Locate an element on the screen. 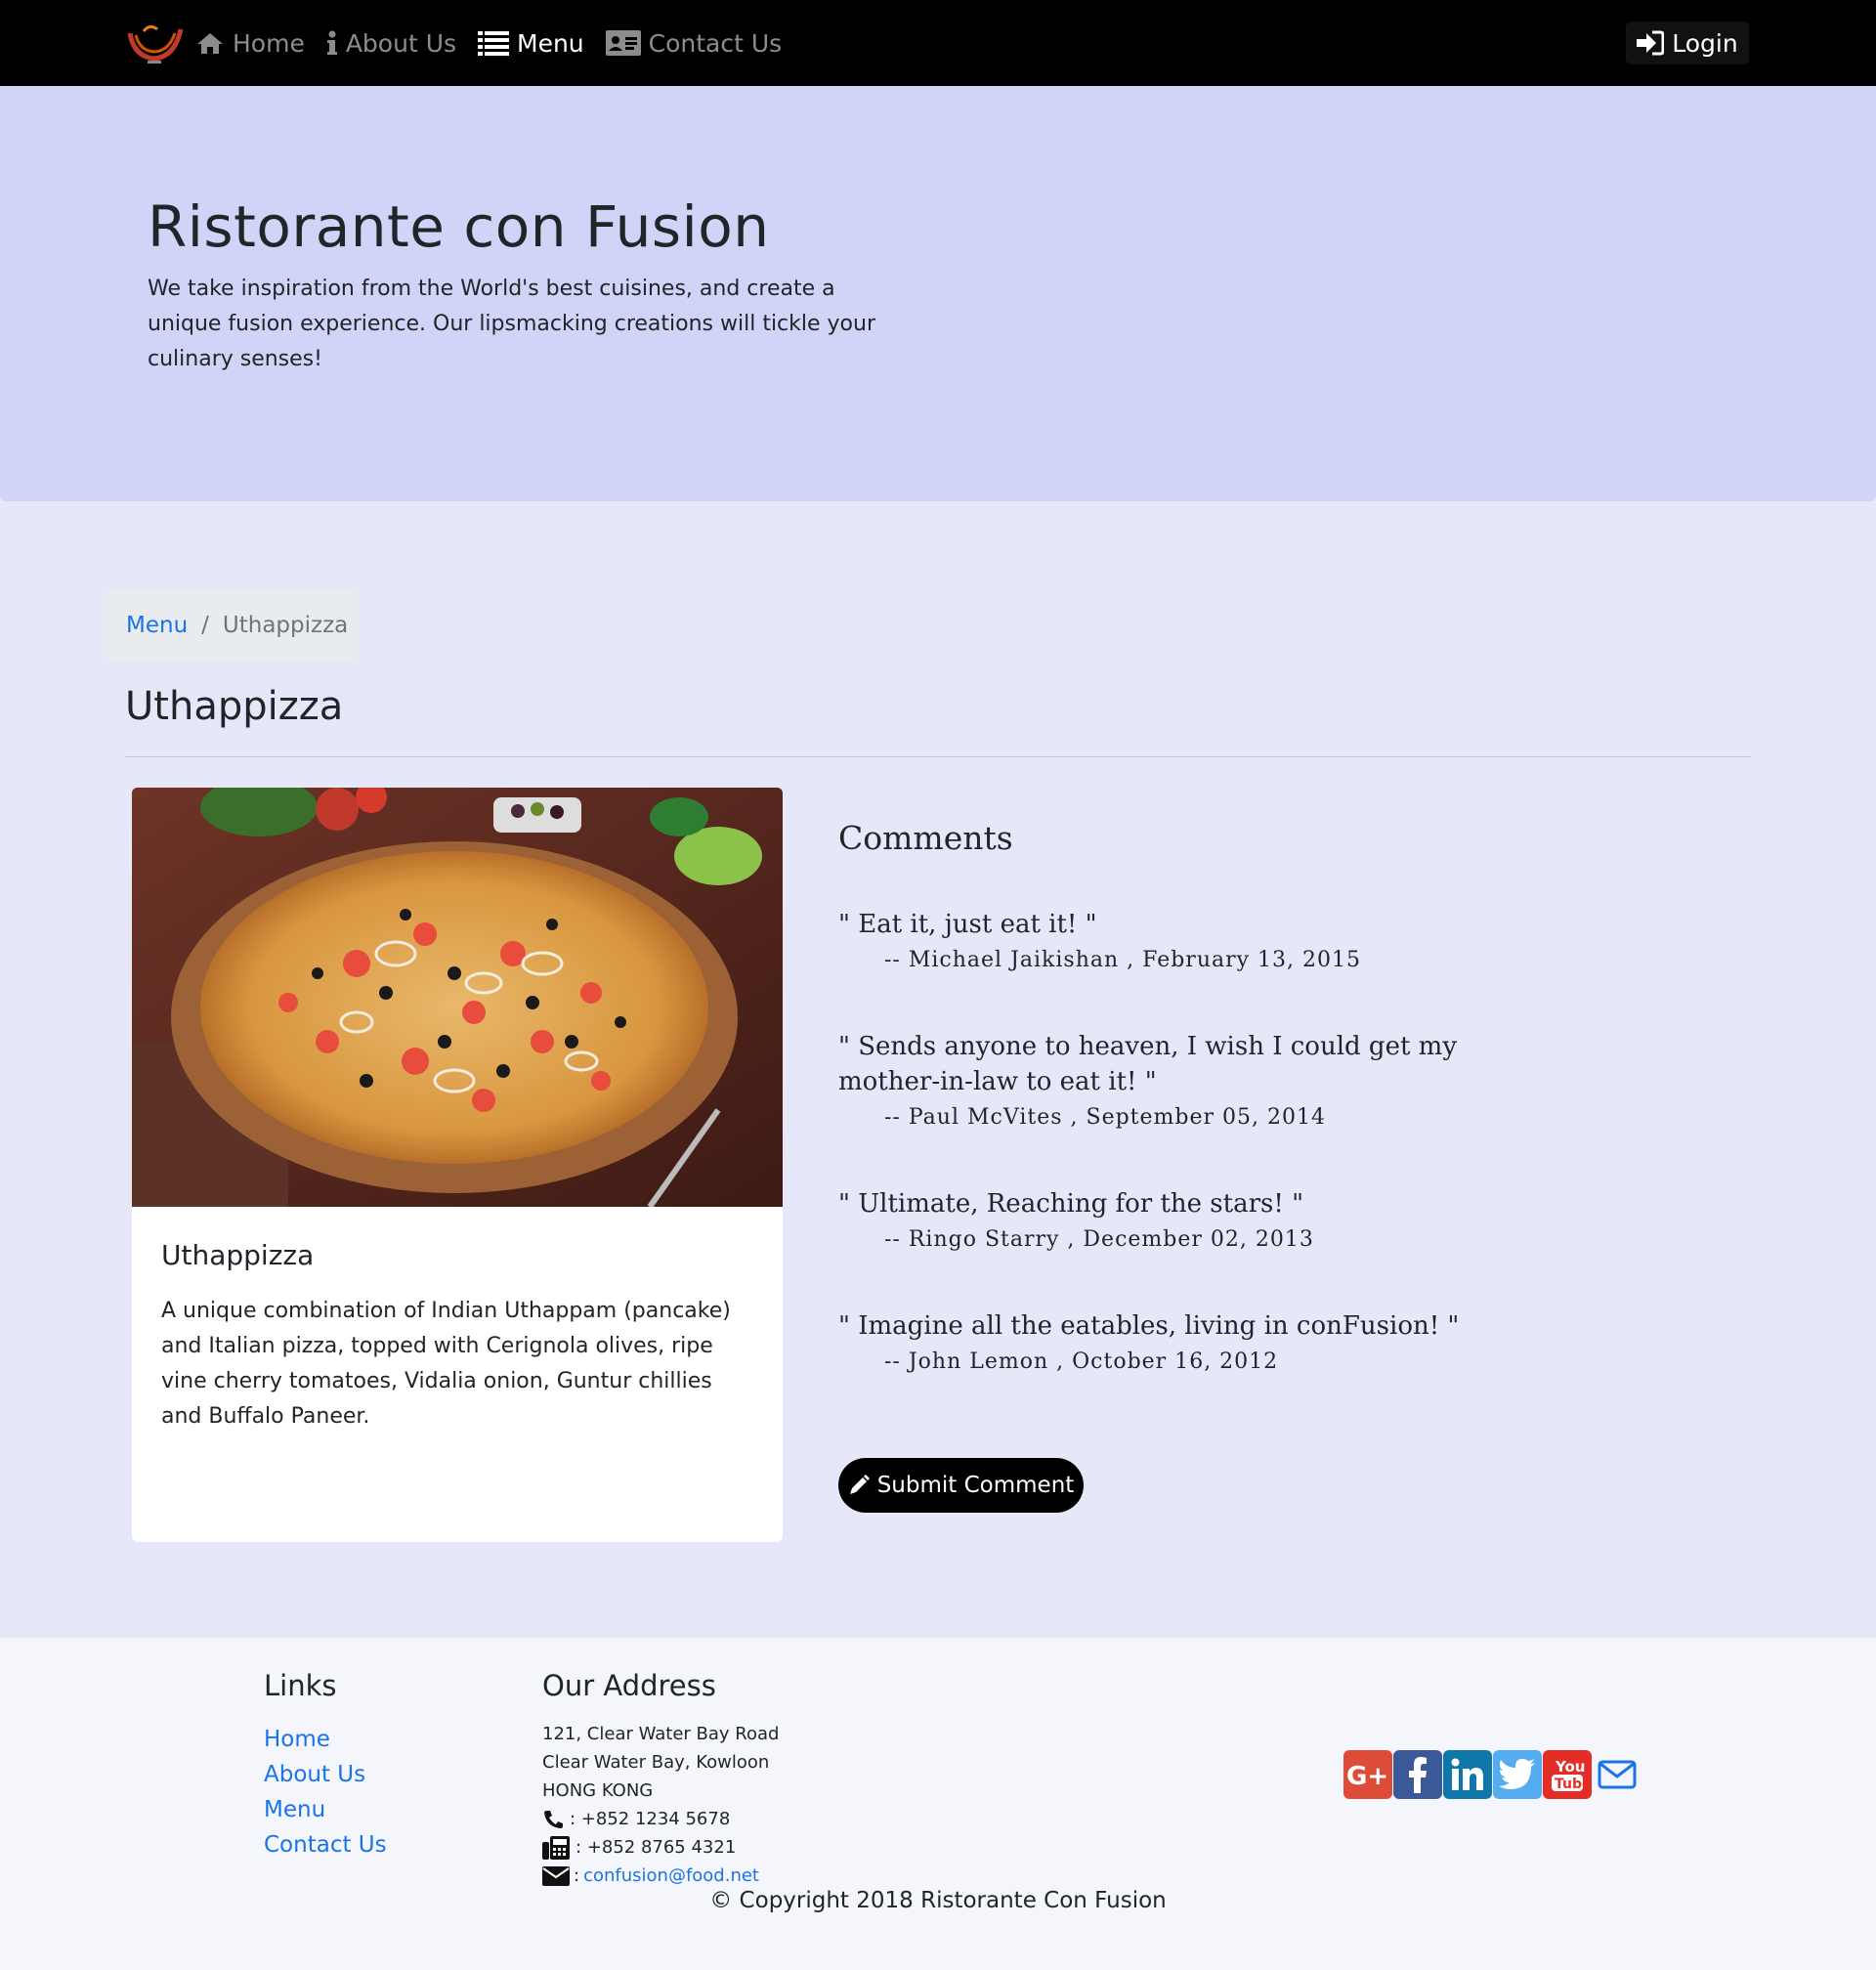  nav-home-label: Home is located at coordinates (269, 43).